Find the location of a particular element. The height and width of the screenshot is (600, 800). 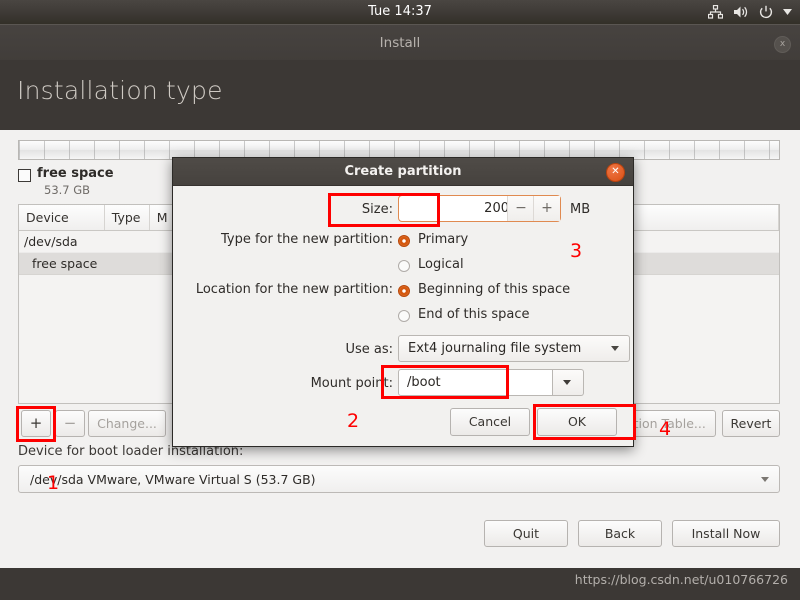

cancel-button: Cancel is located at coordinates (490, 422).